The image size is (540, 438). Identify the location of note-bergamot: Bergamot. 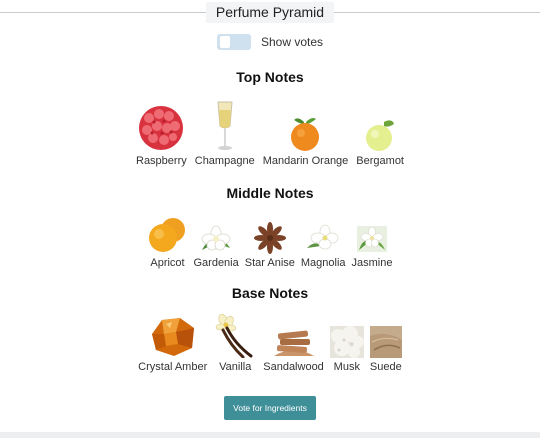
(380, 133).